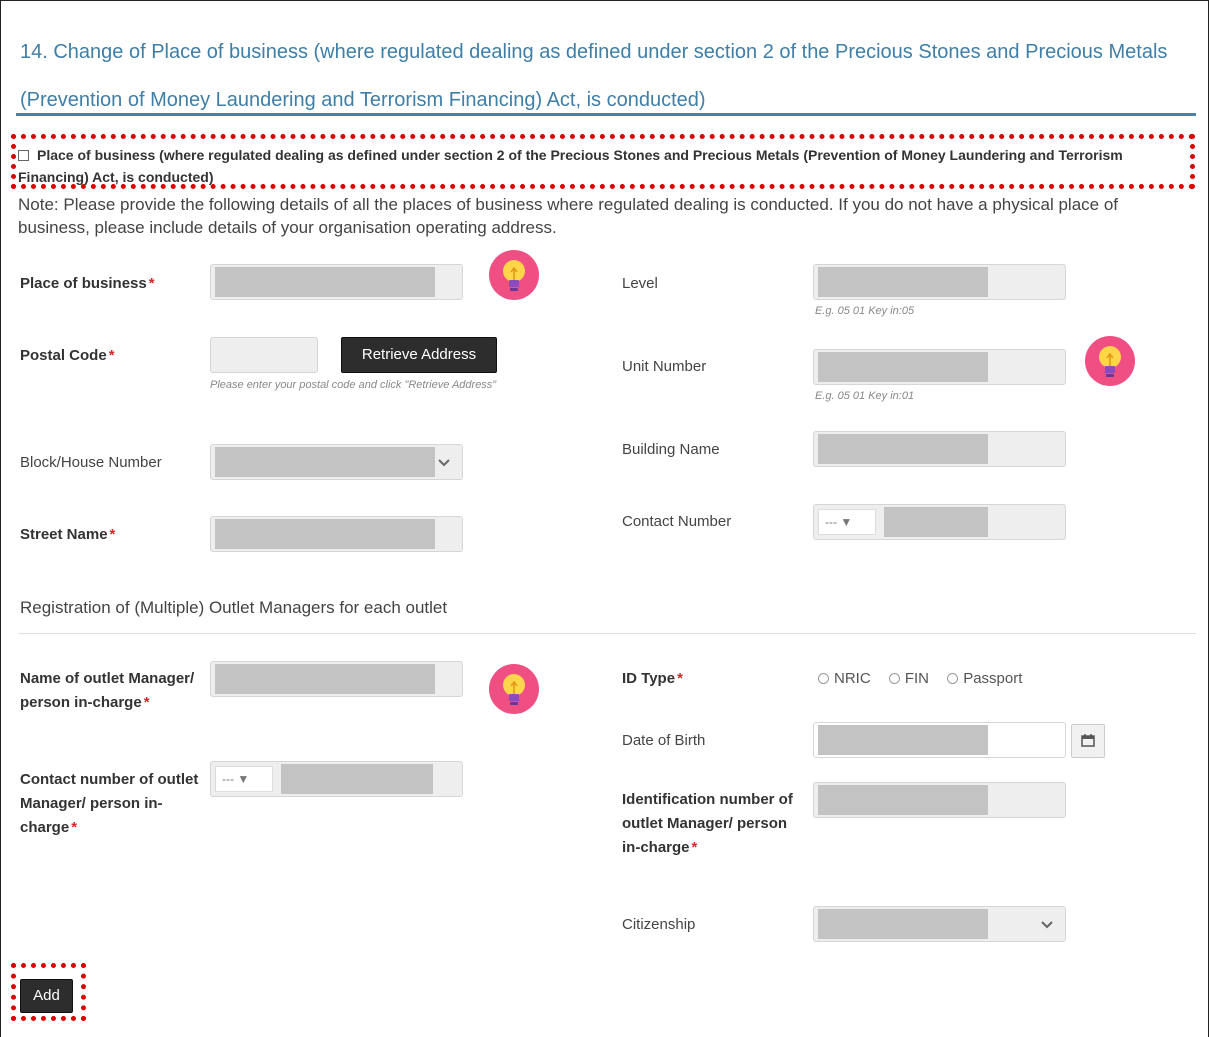  What do you see at coordinates (640, 283) in the screenshot?
I see `level-label: Level` at bounding box center [640, 283].